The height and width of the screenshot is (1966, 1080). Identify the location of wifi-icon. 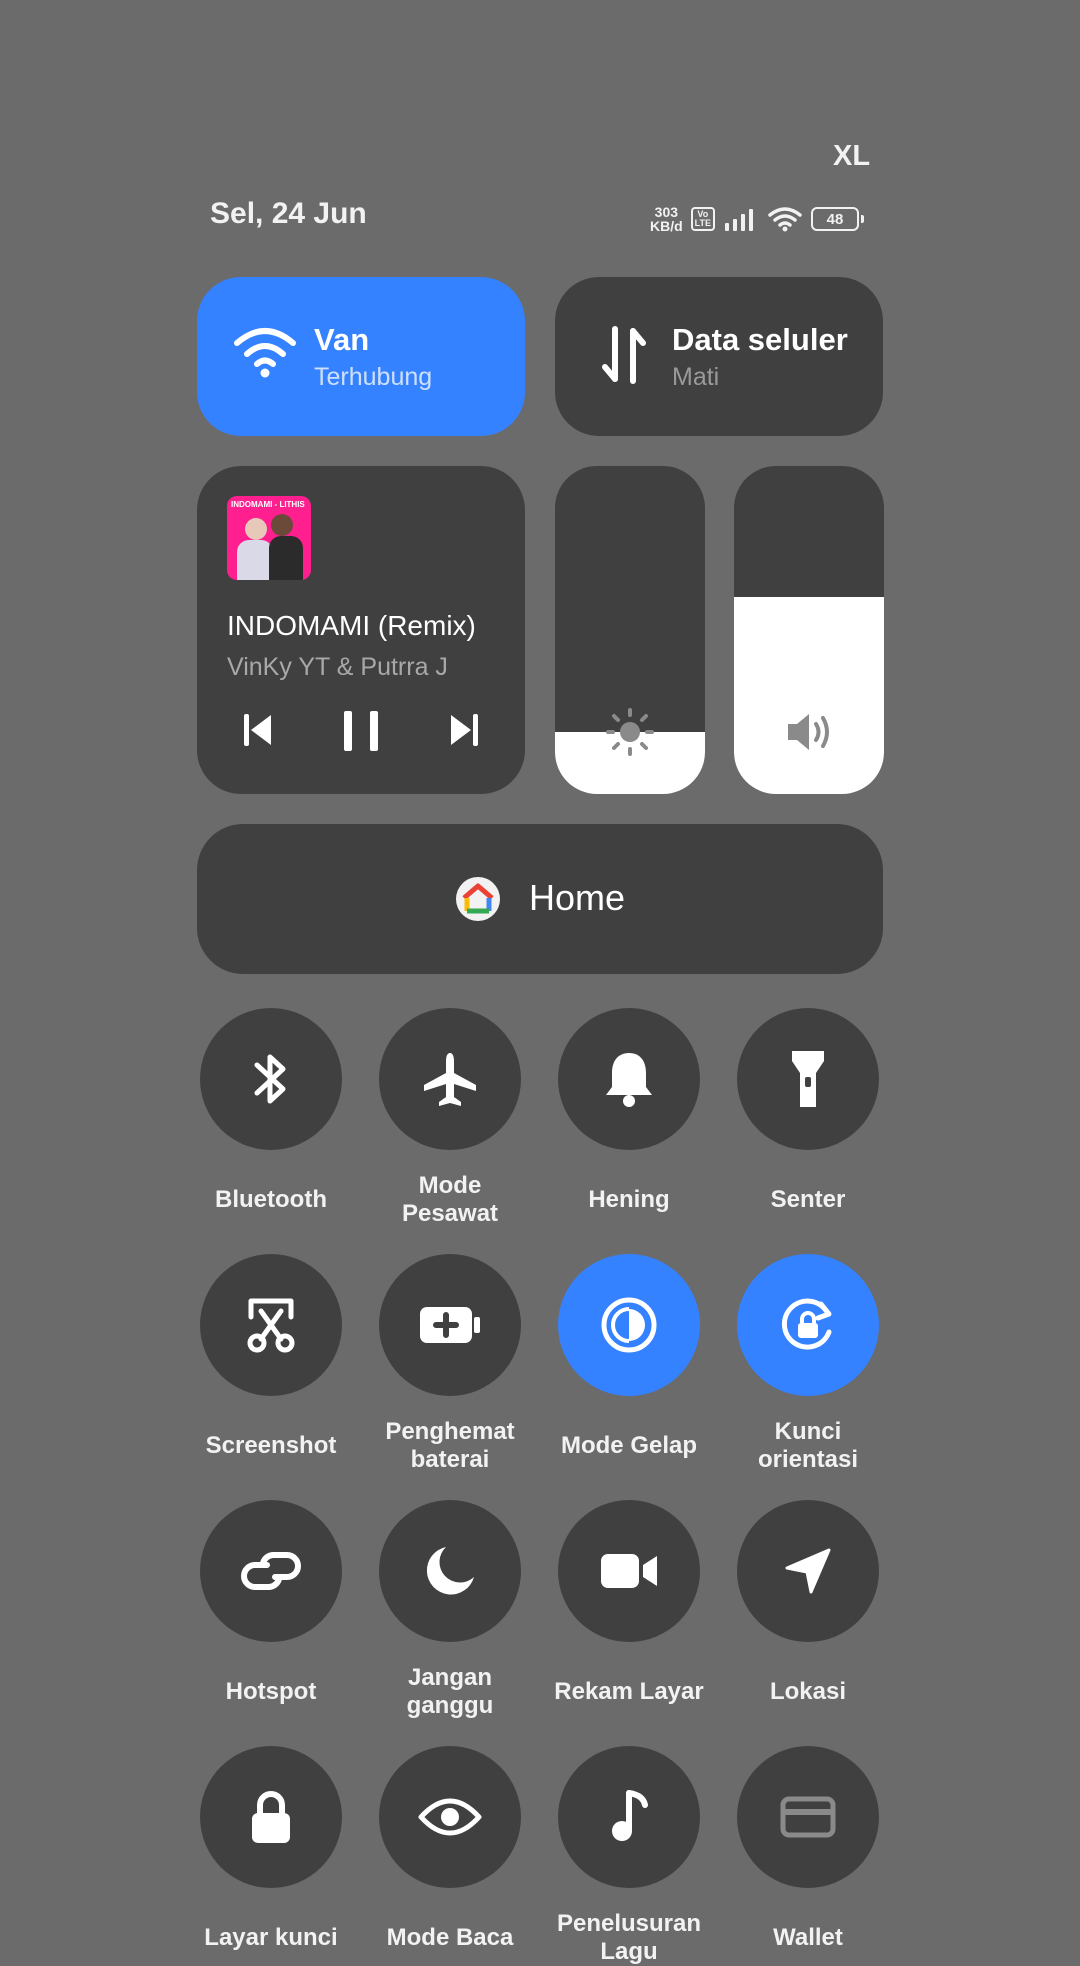
(265, 353).